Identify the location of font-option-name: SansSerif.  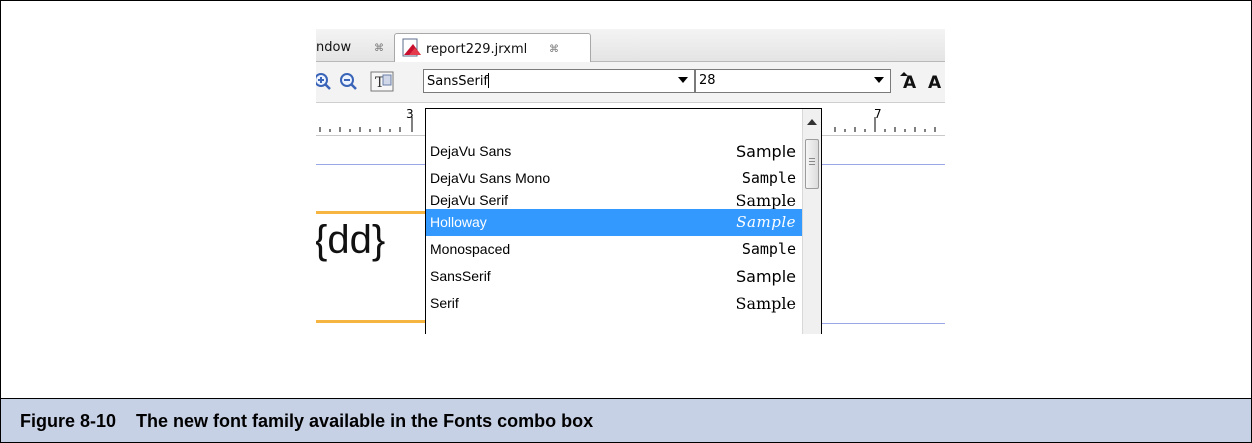
(460, 276).